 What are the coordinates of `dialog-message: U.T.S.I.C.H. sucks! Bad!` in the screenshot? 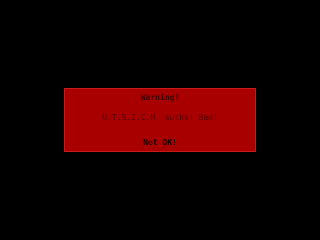 It's located at (160, 117).